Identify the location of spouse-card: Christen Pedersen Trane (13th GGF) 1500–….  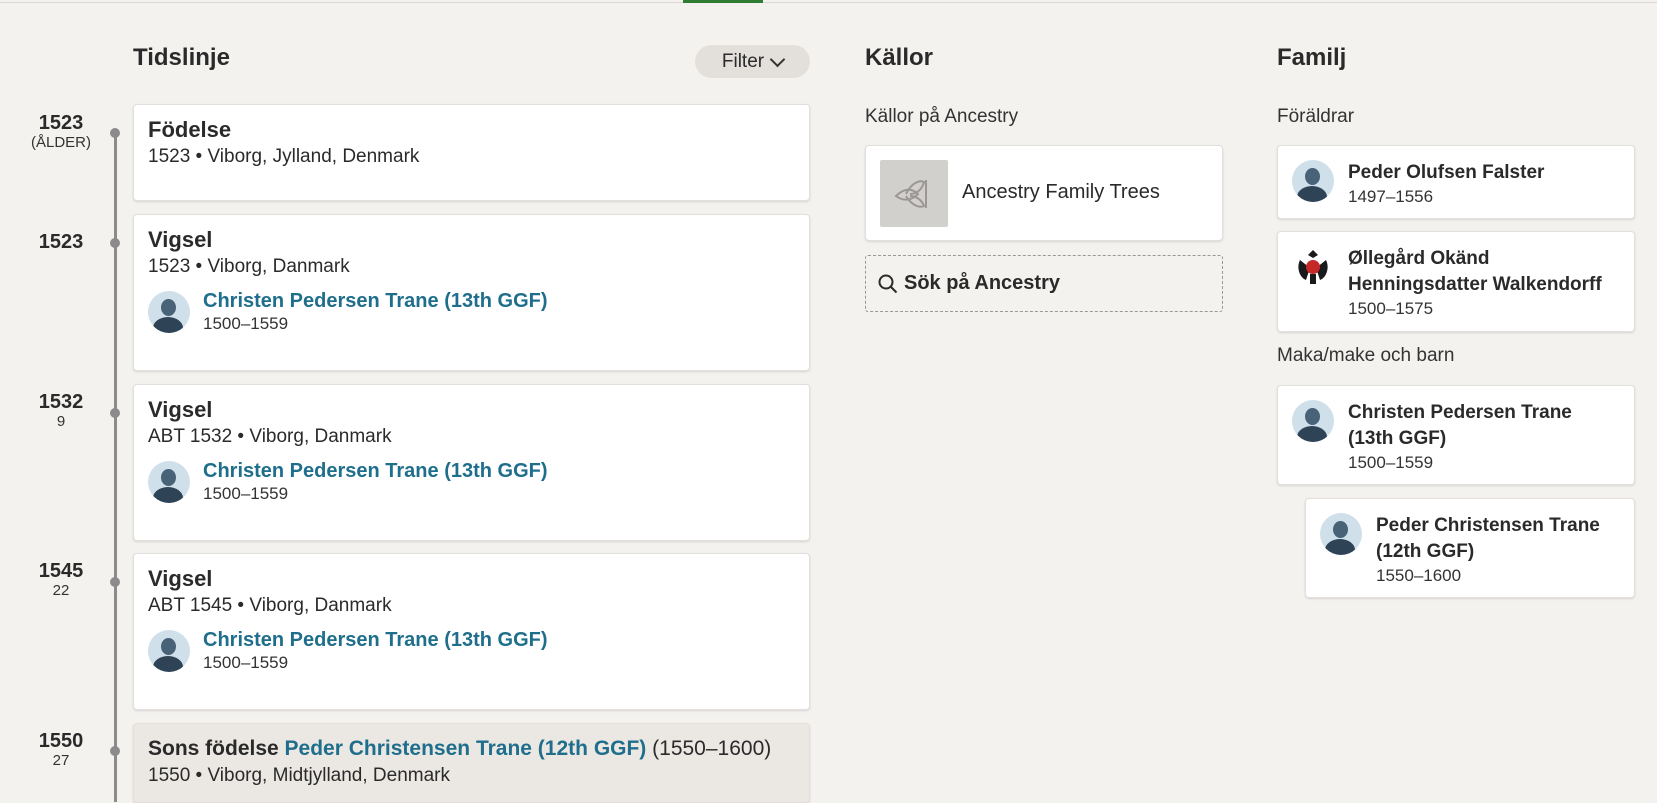
(1456, 435).